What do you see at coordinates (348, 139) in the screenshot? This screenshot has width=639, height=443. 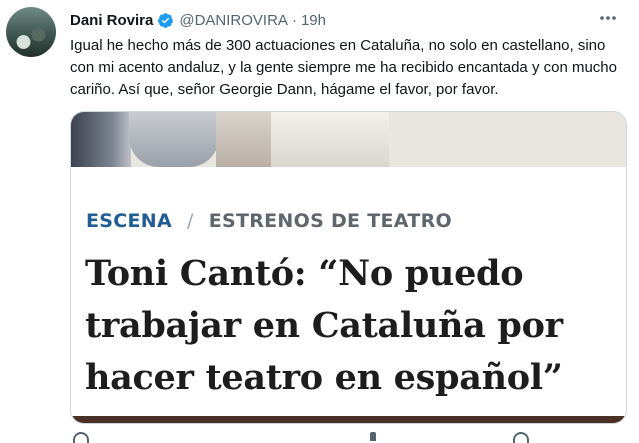 I see `card-image` at bounding box center [348, 139].